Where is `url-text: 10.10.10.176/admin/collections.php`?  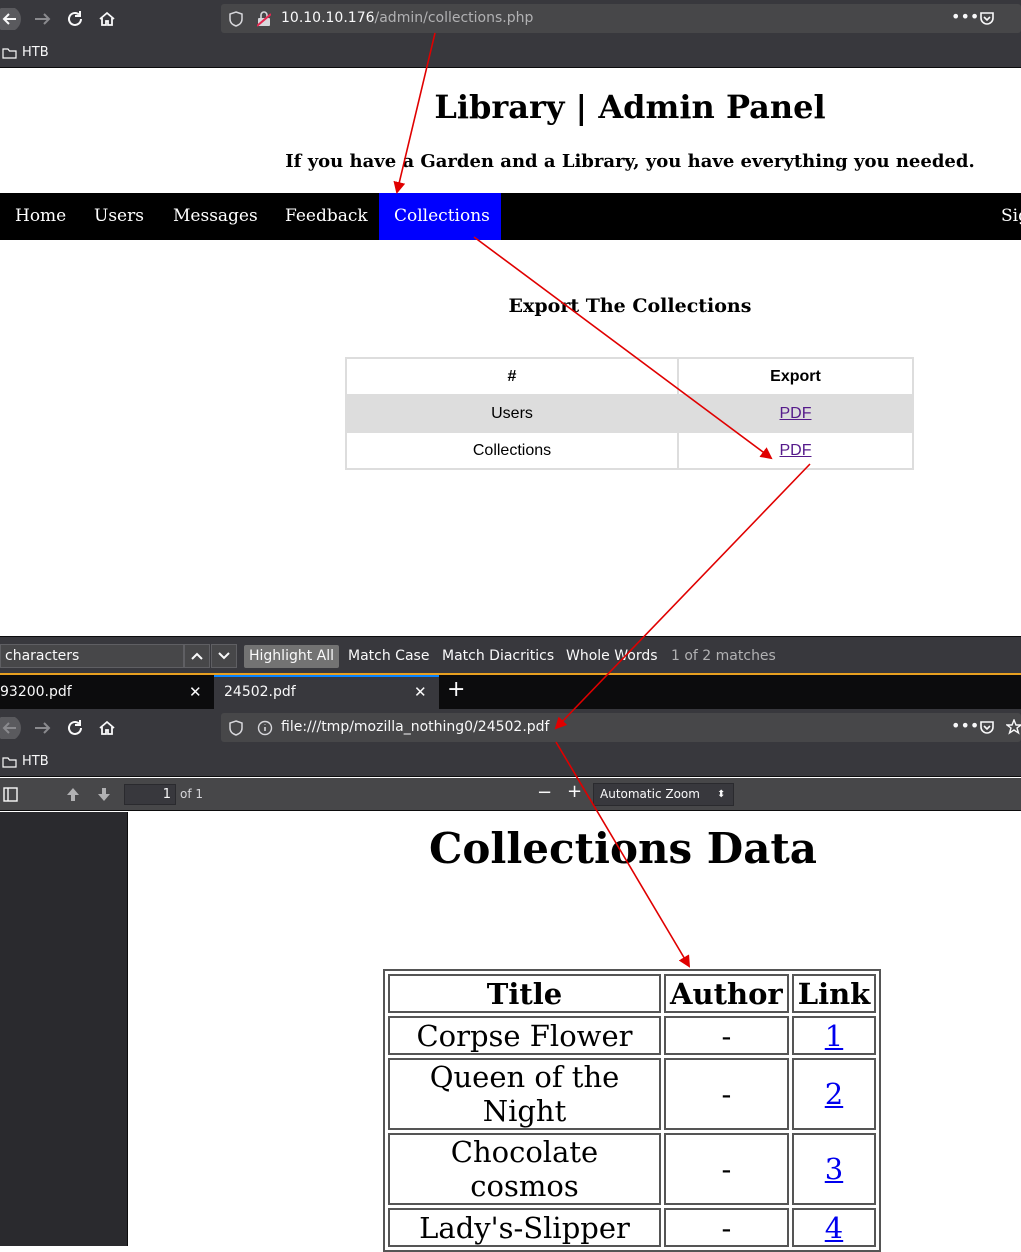 url-text: 10.10.10.176/admin/collections.php is located at coordinates (407, 18).